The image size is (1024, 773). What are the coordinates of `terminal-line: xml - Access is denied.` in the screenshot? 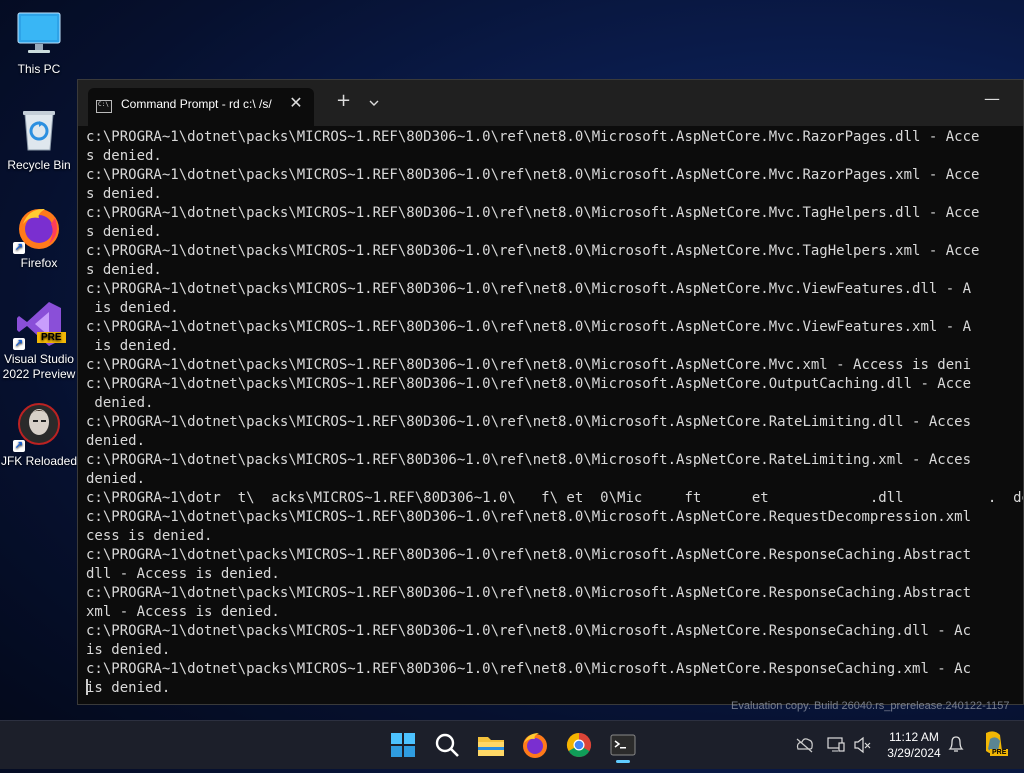 It's located at (183, 612).